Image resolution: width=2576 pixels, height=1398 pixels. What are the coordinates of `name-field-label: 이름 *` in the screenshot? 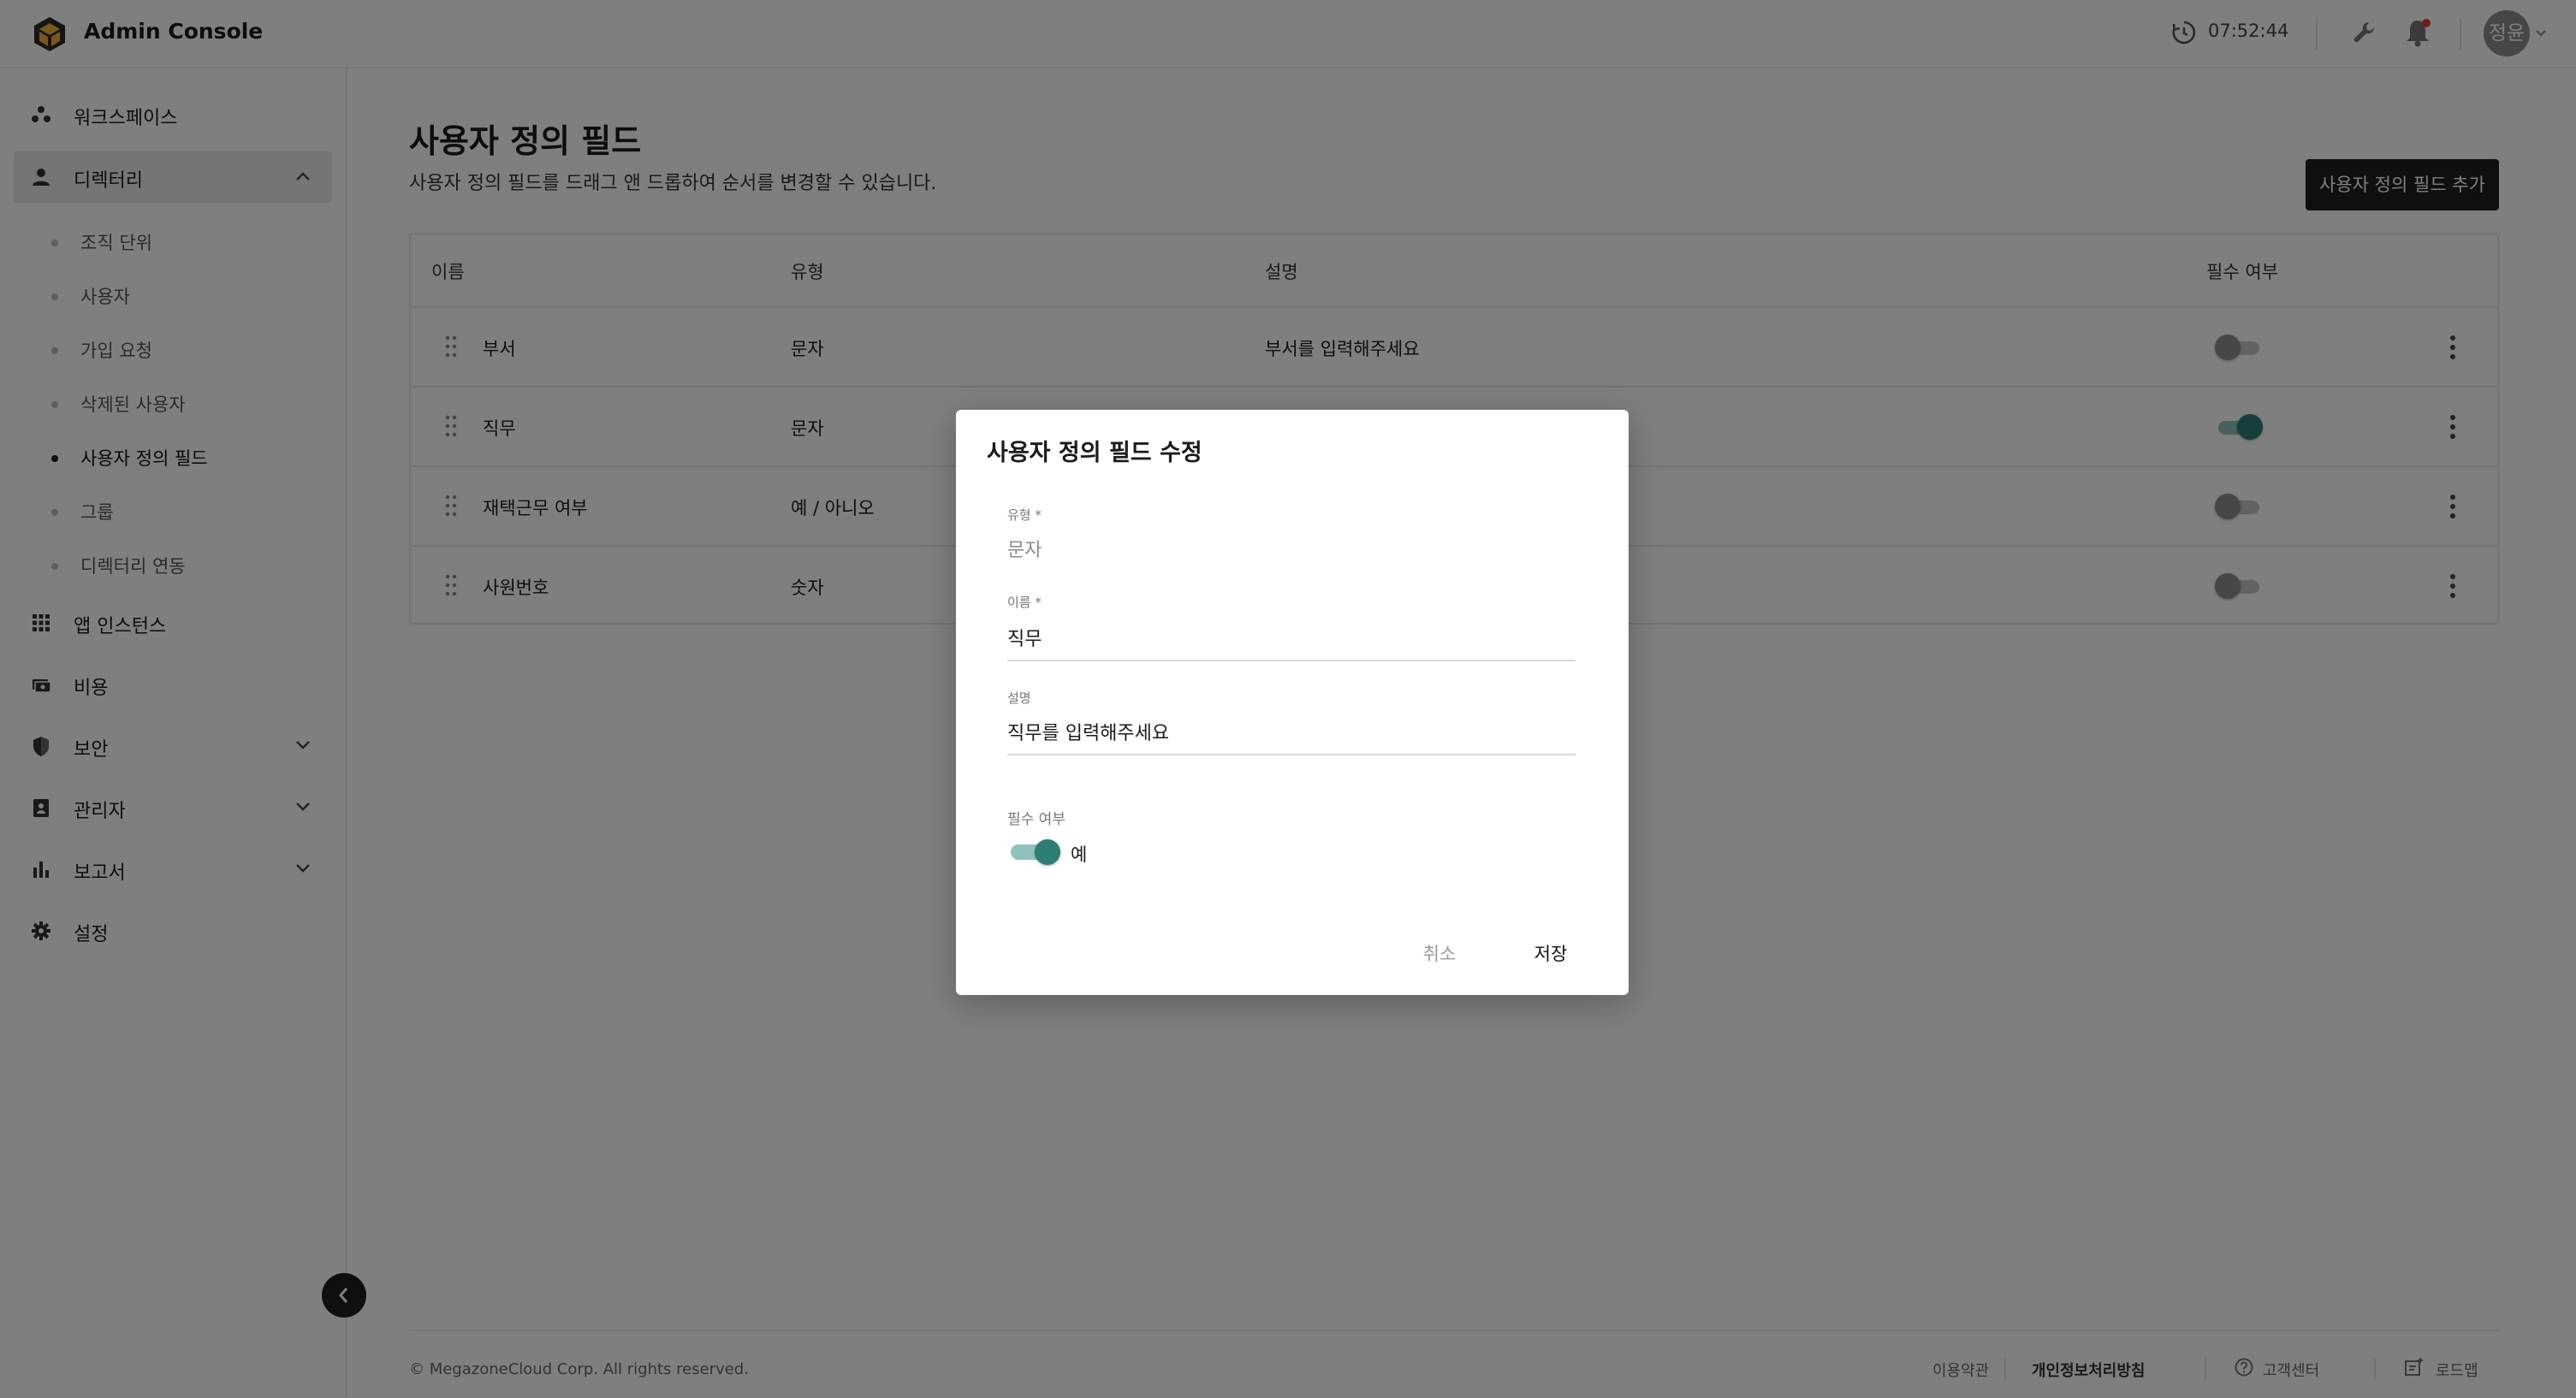 It's located at (1024, 602).